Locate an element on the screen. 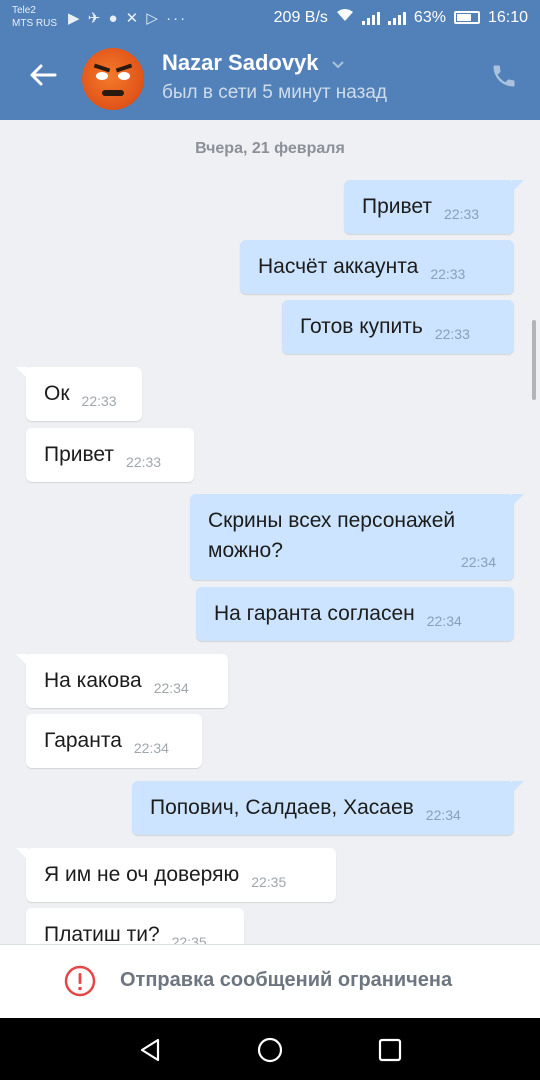 Image resolution: width=540 pixels, height=1080 pixels. carrier-1: Tele2 is located at coordinates (24, 10).